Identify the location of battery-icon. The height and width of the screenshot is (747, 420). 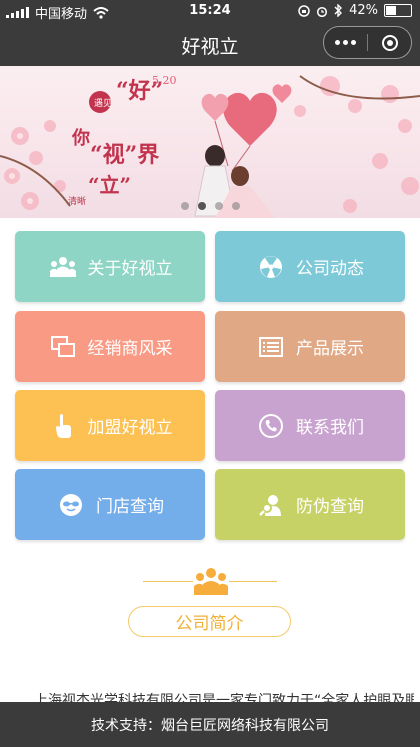
(398, 10).